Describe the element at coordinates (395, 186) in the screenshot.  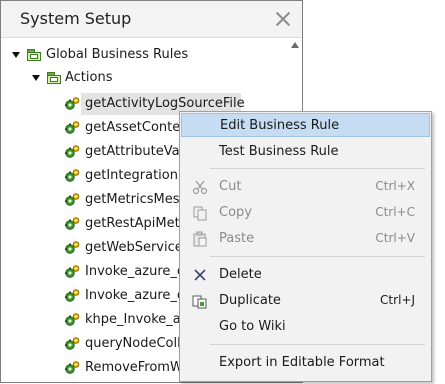
I see `shortcut-label: Ctrl+X` at that location.